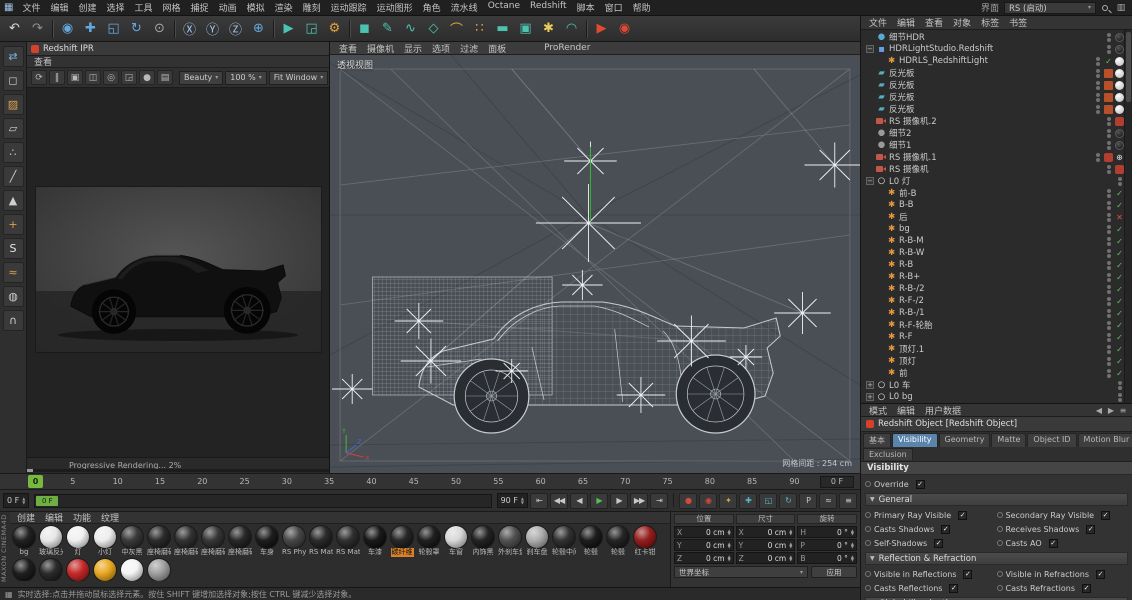 The image size is (1132, 600). What do you see at coordinates (964, 440) in the screenshot?
I see `attribute-tab: Geometry` at bounding box center [964, 440].